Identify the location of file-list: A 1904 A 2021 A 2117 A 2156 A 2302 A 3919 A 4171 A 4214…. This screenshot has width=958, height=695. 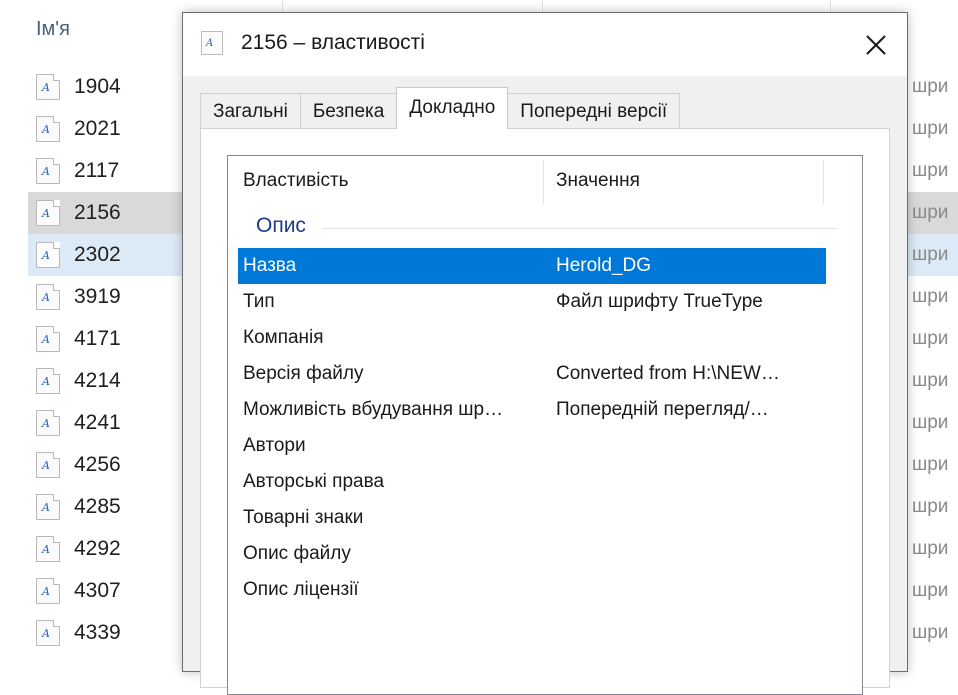
(105, 360).